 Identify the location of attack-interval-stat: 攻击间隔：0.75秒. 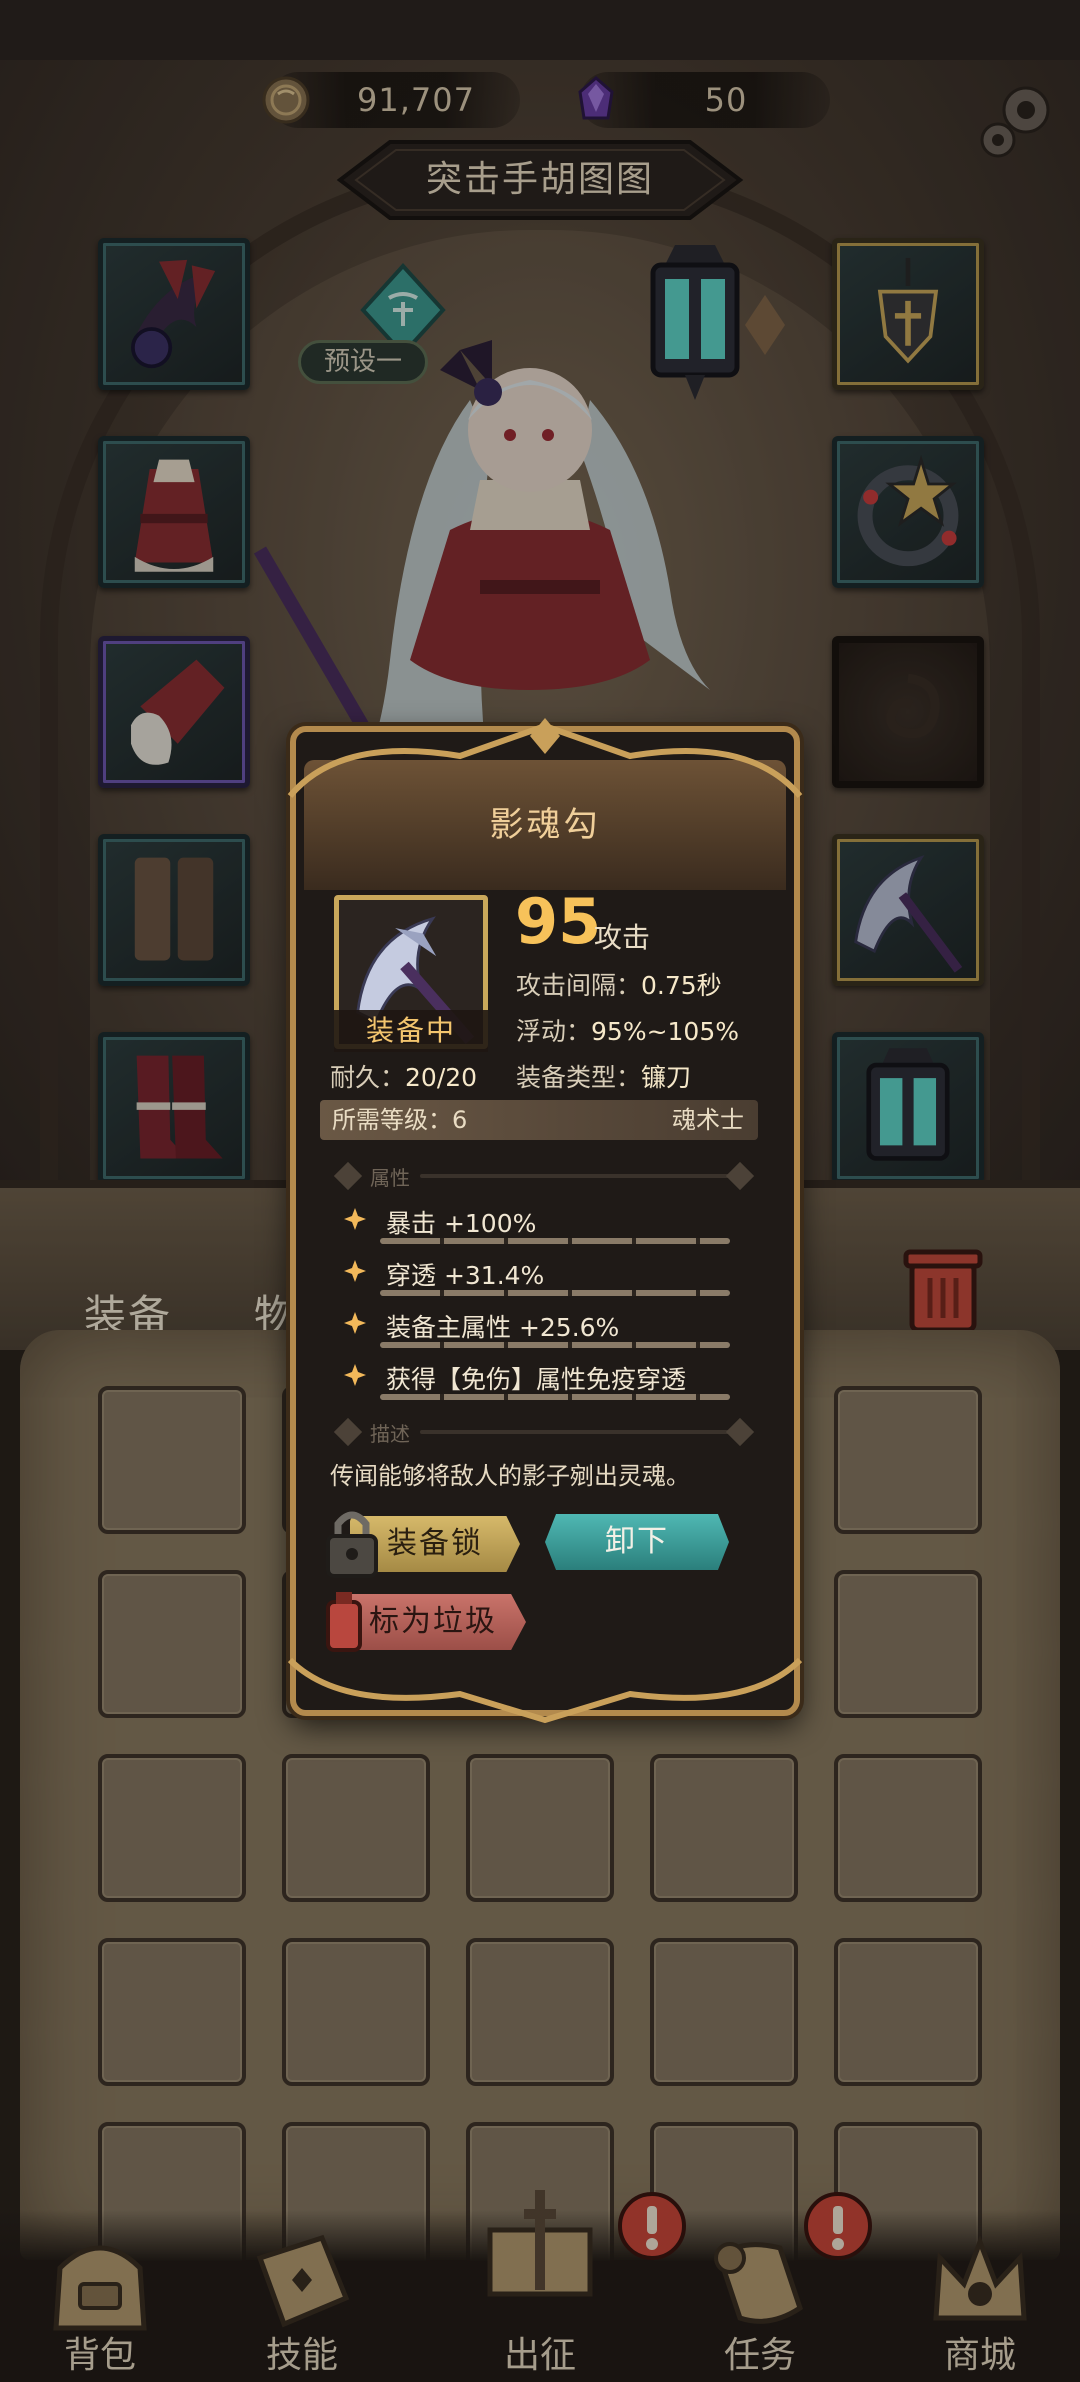
(619, 984).